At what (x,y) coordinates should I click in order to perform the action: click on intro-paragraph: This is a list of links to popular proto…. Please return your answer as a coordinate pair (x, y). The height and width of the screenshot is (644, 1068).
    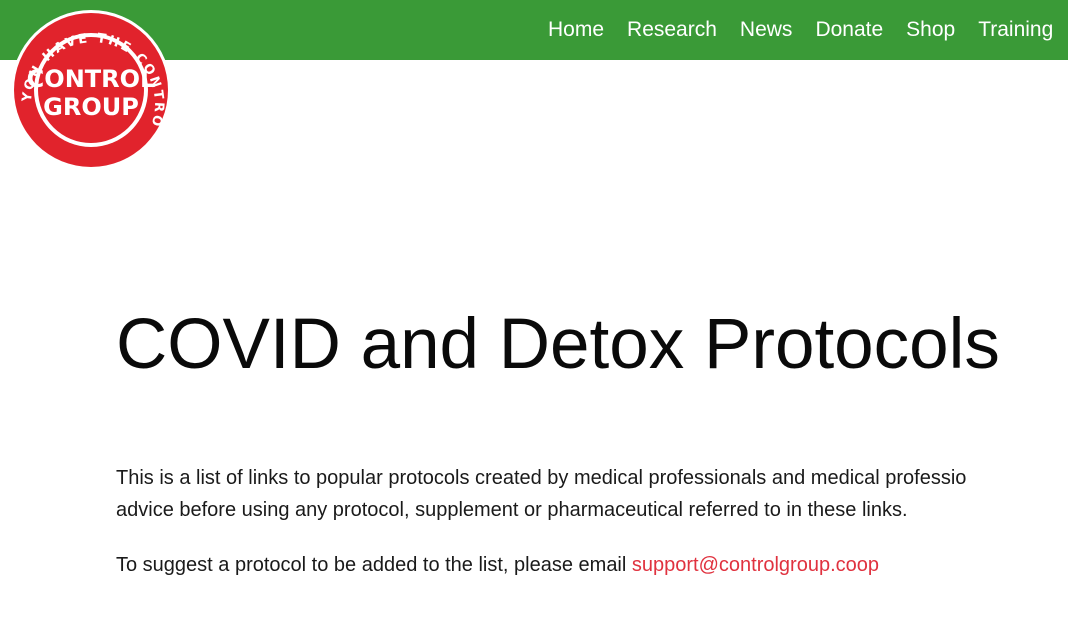
    Looking at the image, I should click on (541, 494).